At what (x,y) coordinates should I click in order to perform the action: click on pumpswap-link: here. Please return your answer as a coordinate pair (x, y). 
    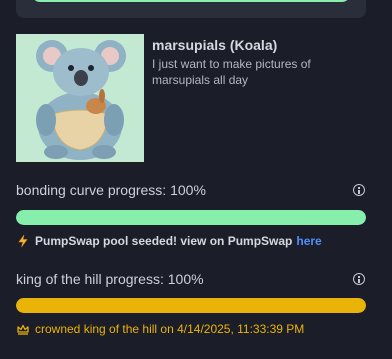
    Looking at the image, I should click on (308, 241).